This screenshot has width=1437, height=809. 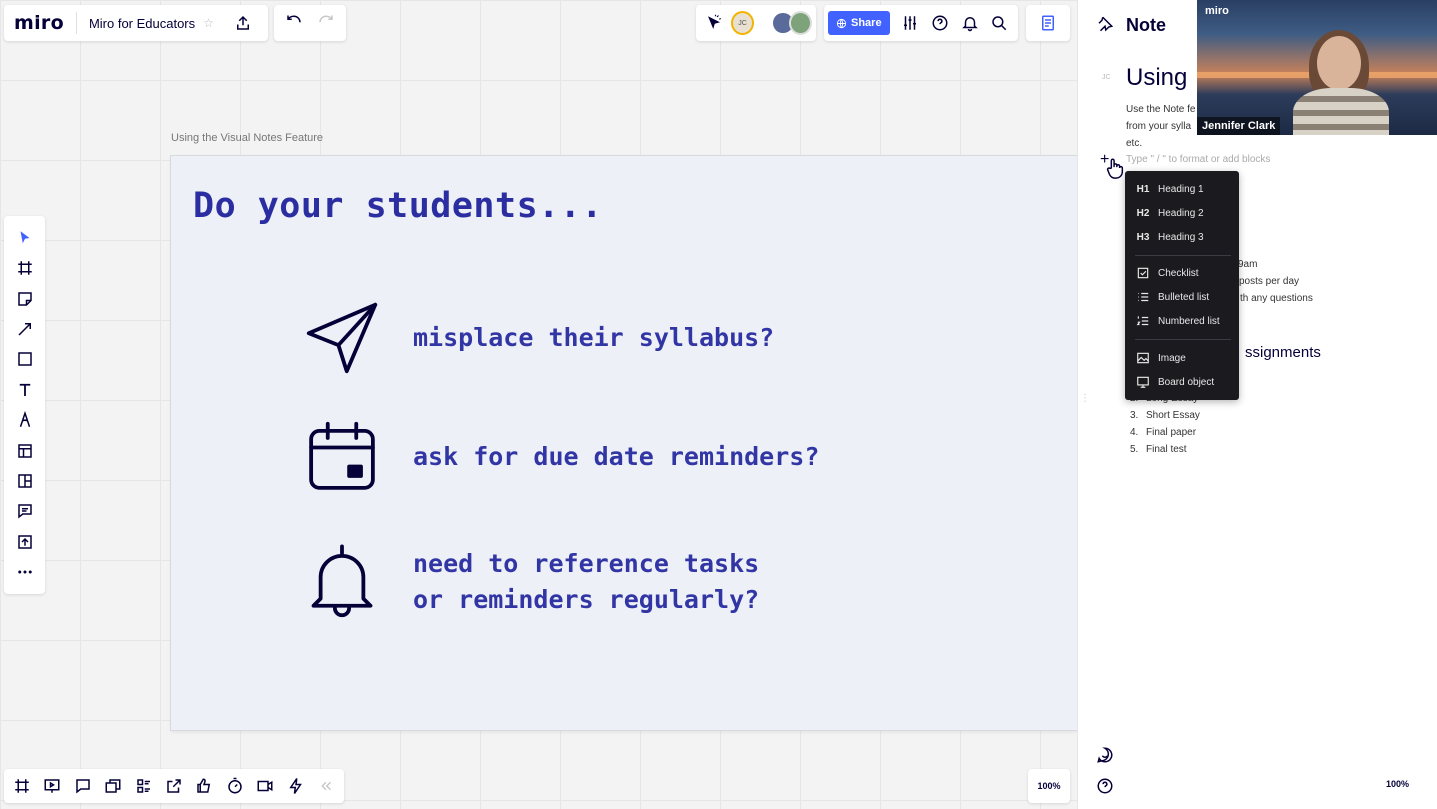 I want to click on menu-item-label: Heading 1, so click(x=1181, y=189).